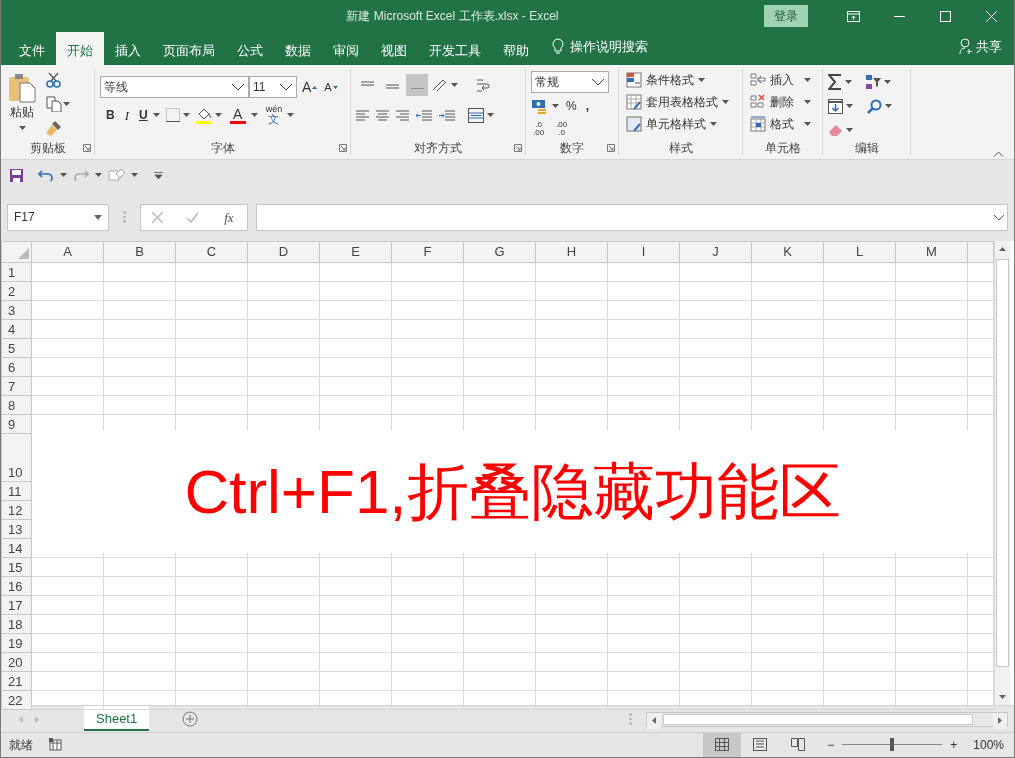 This screenshot has height=758, width=1015. I want to click on expand-icon, so click(999, 217).